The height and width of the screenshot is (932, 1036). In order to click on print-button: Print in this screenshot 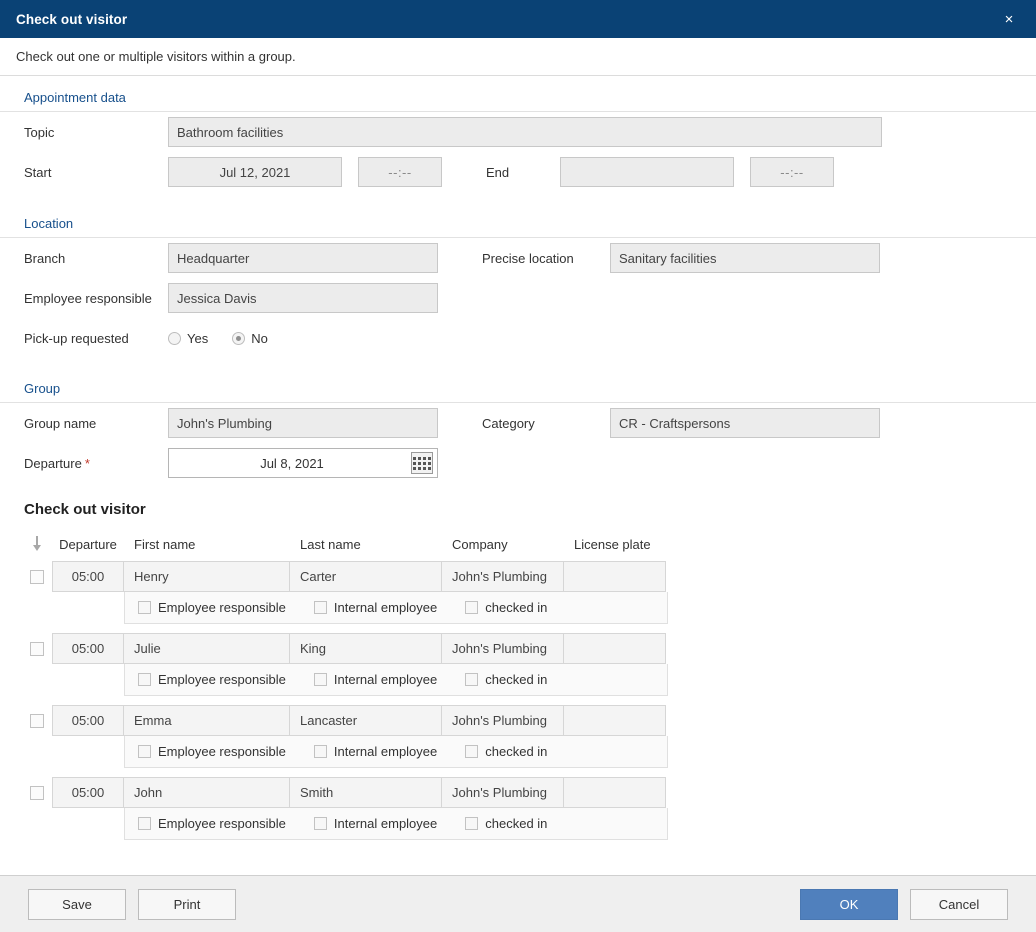, I will do `click(187, 904)`.